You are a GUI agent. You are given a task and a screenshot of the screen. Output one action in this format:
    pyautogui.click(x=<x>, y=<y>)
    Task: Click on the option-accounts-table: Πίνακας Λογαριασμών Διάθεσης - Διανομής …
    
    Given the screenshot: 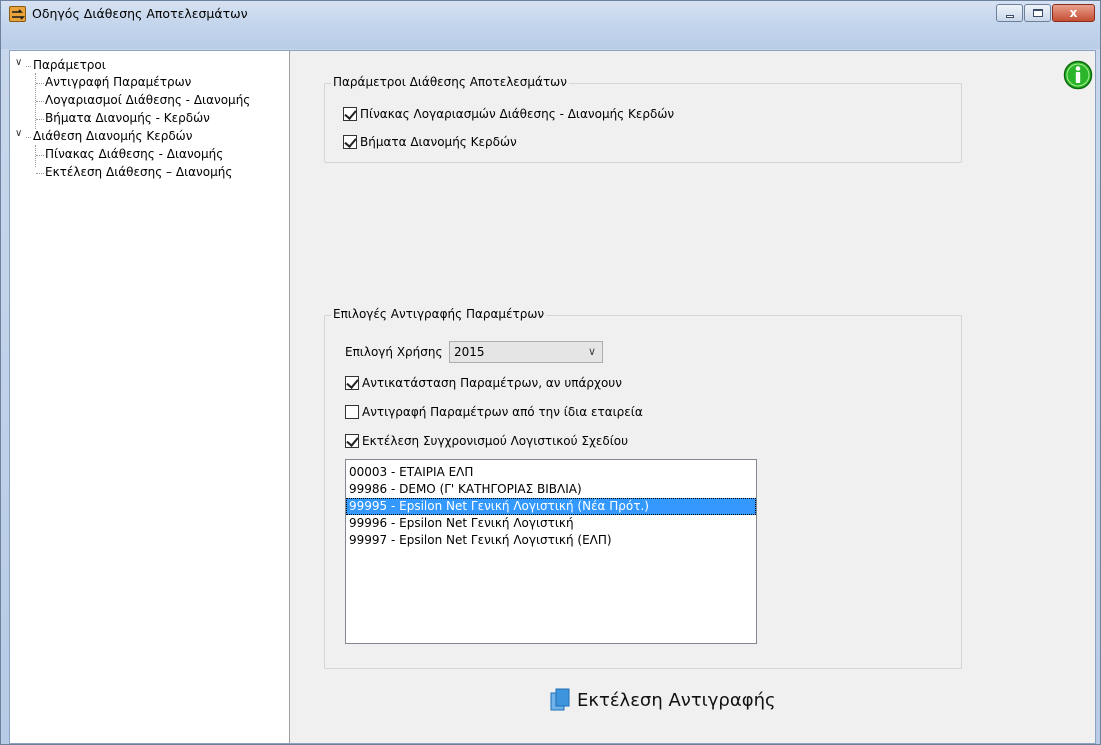 What is the action you would take?
    pyautogui.click(x=508, y=114)
    